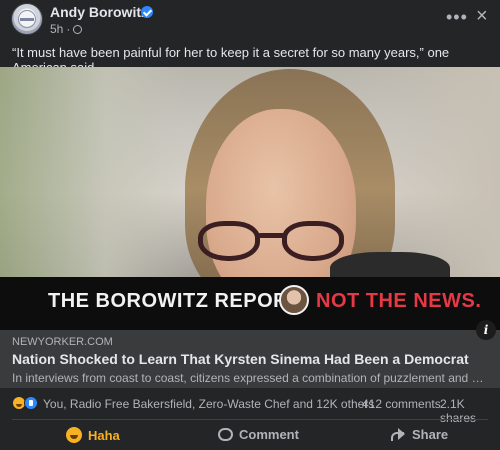 Image resolution: width=500 pixels, height=450 pixels. Describe the element at coordinates (66, 29) in the screenshot. I see `post-meta: 5h ·` at that location.